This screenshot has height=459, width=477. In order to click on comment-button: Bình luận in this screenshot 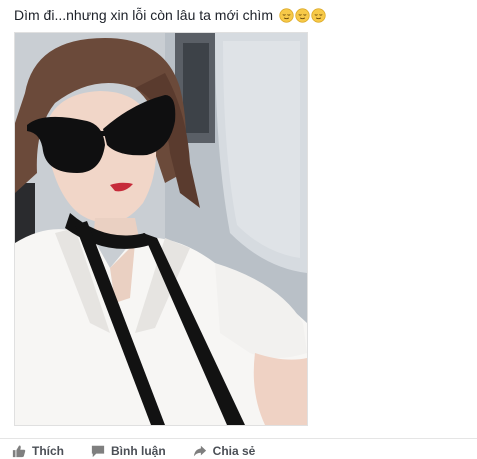, I will do `click(128, 451)`.